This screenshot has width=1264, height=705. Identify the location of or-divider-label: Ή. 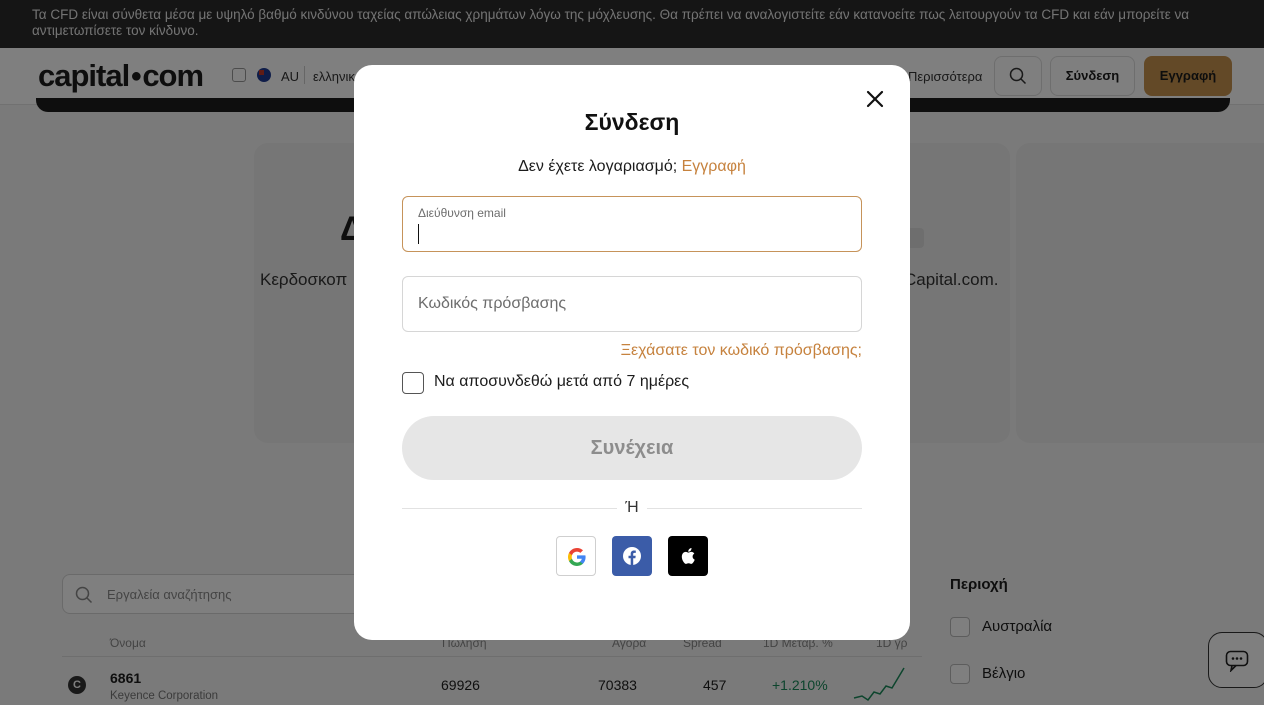
(632, 508).